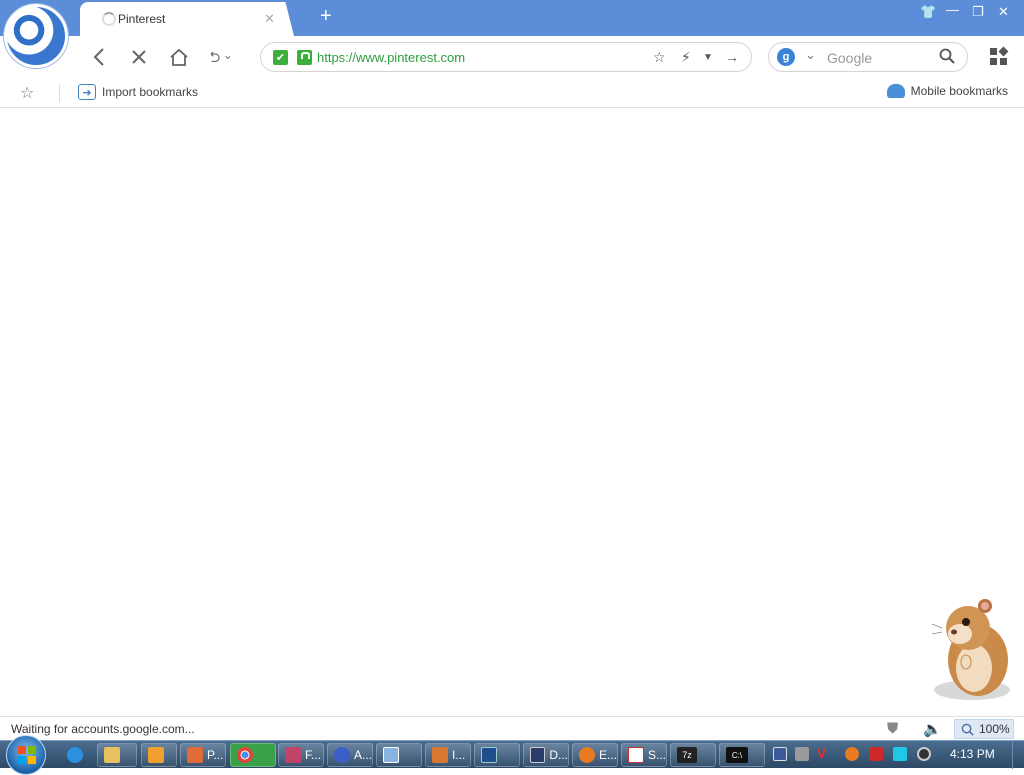  I want to click on tray-flag-icon, so click(876, 754).